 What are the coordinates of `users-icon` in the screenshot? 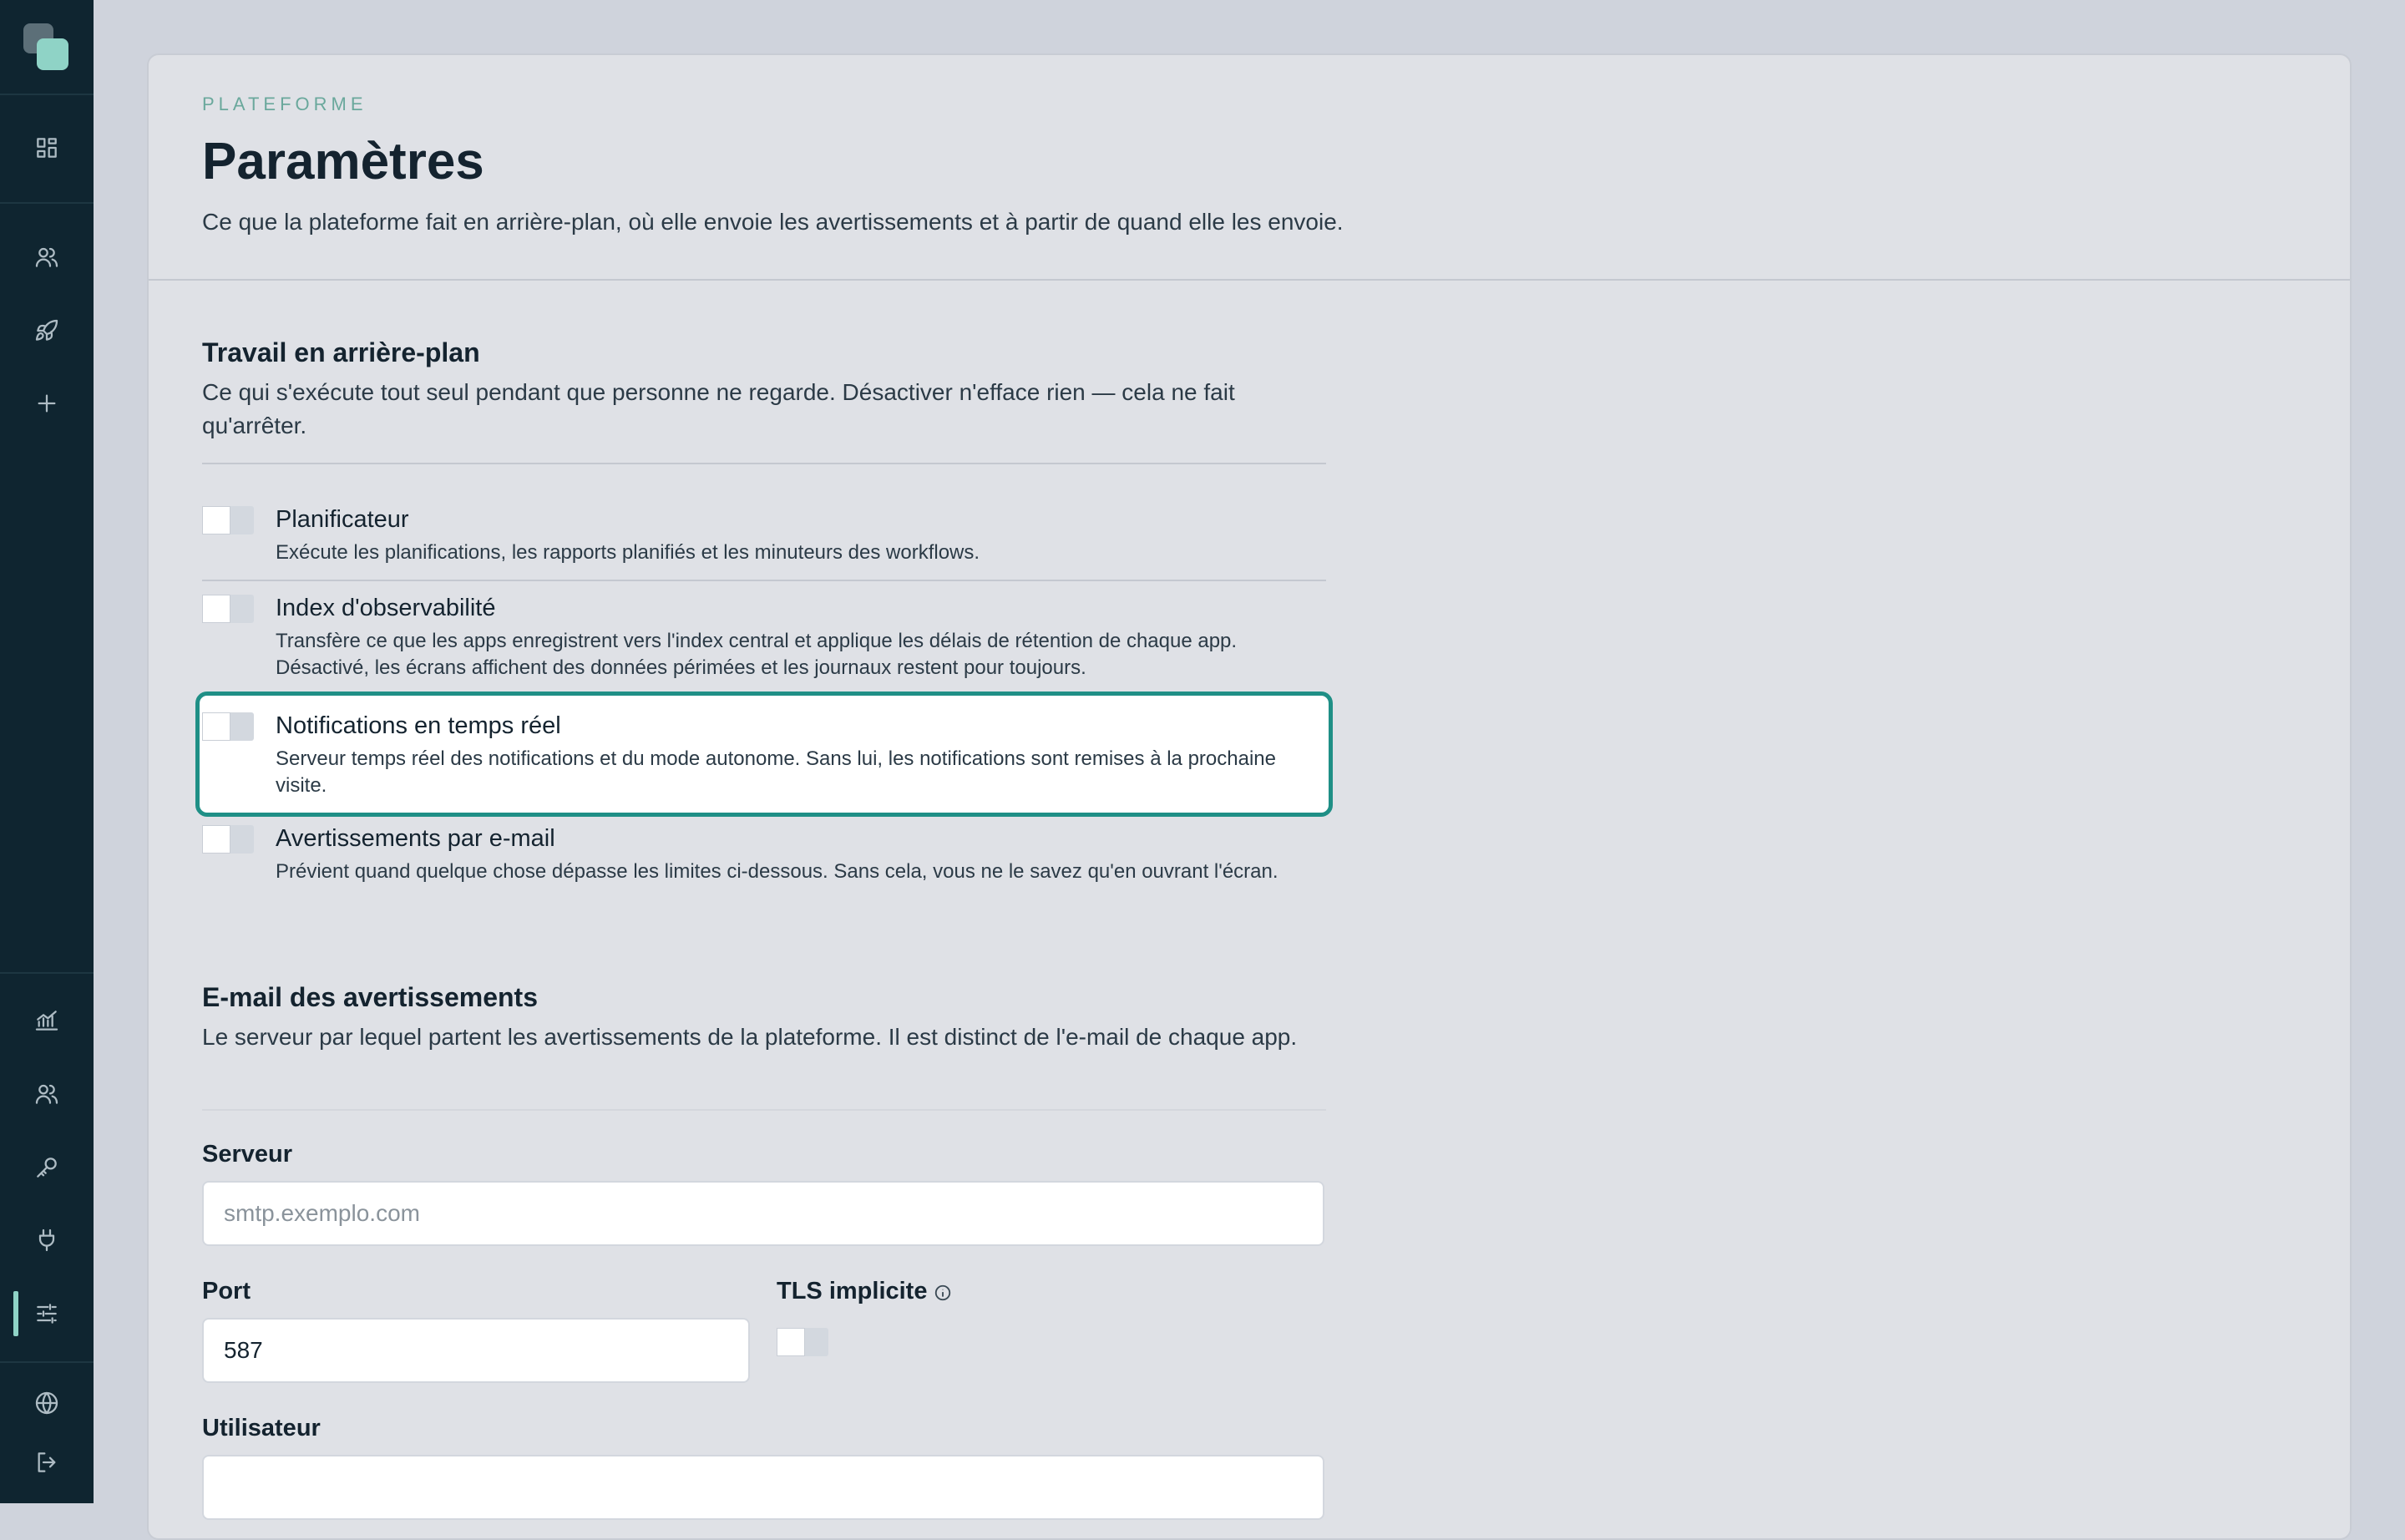 It's located at (47, 257).